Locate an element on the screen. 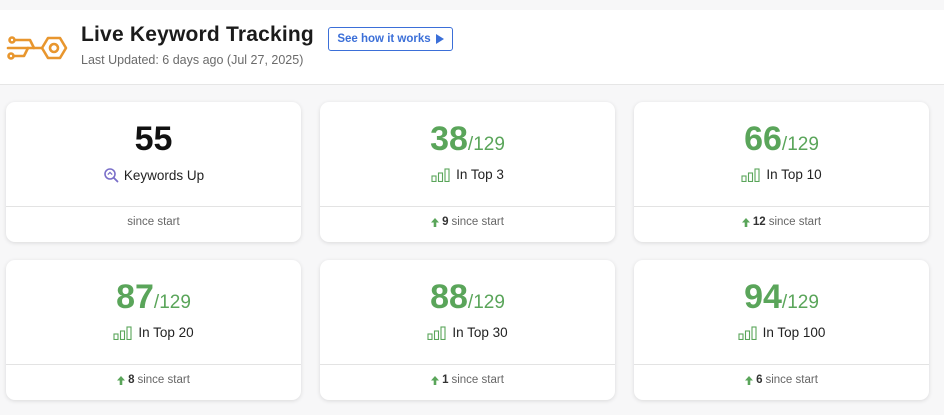  stat-card-top-100: 94/129 In Top 100 6 since start is located at coordinates (781, 330).